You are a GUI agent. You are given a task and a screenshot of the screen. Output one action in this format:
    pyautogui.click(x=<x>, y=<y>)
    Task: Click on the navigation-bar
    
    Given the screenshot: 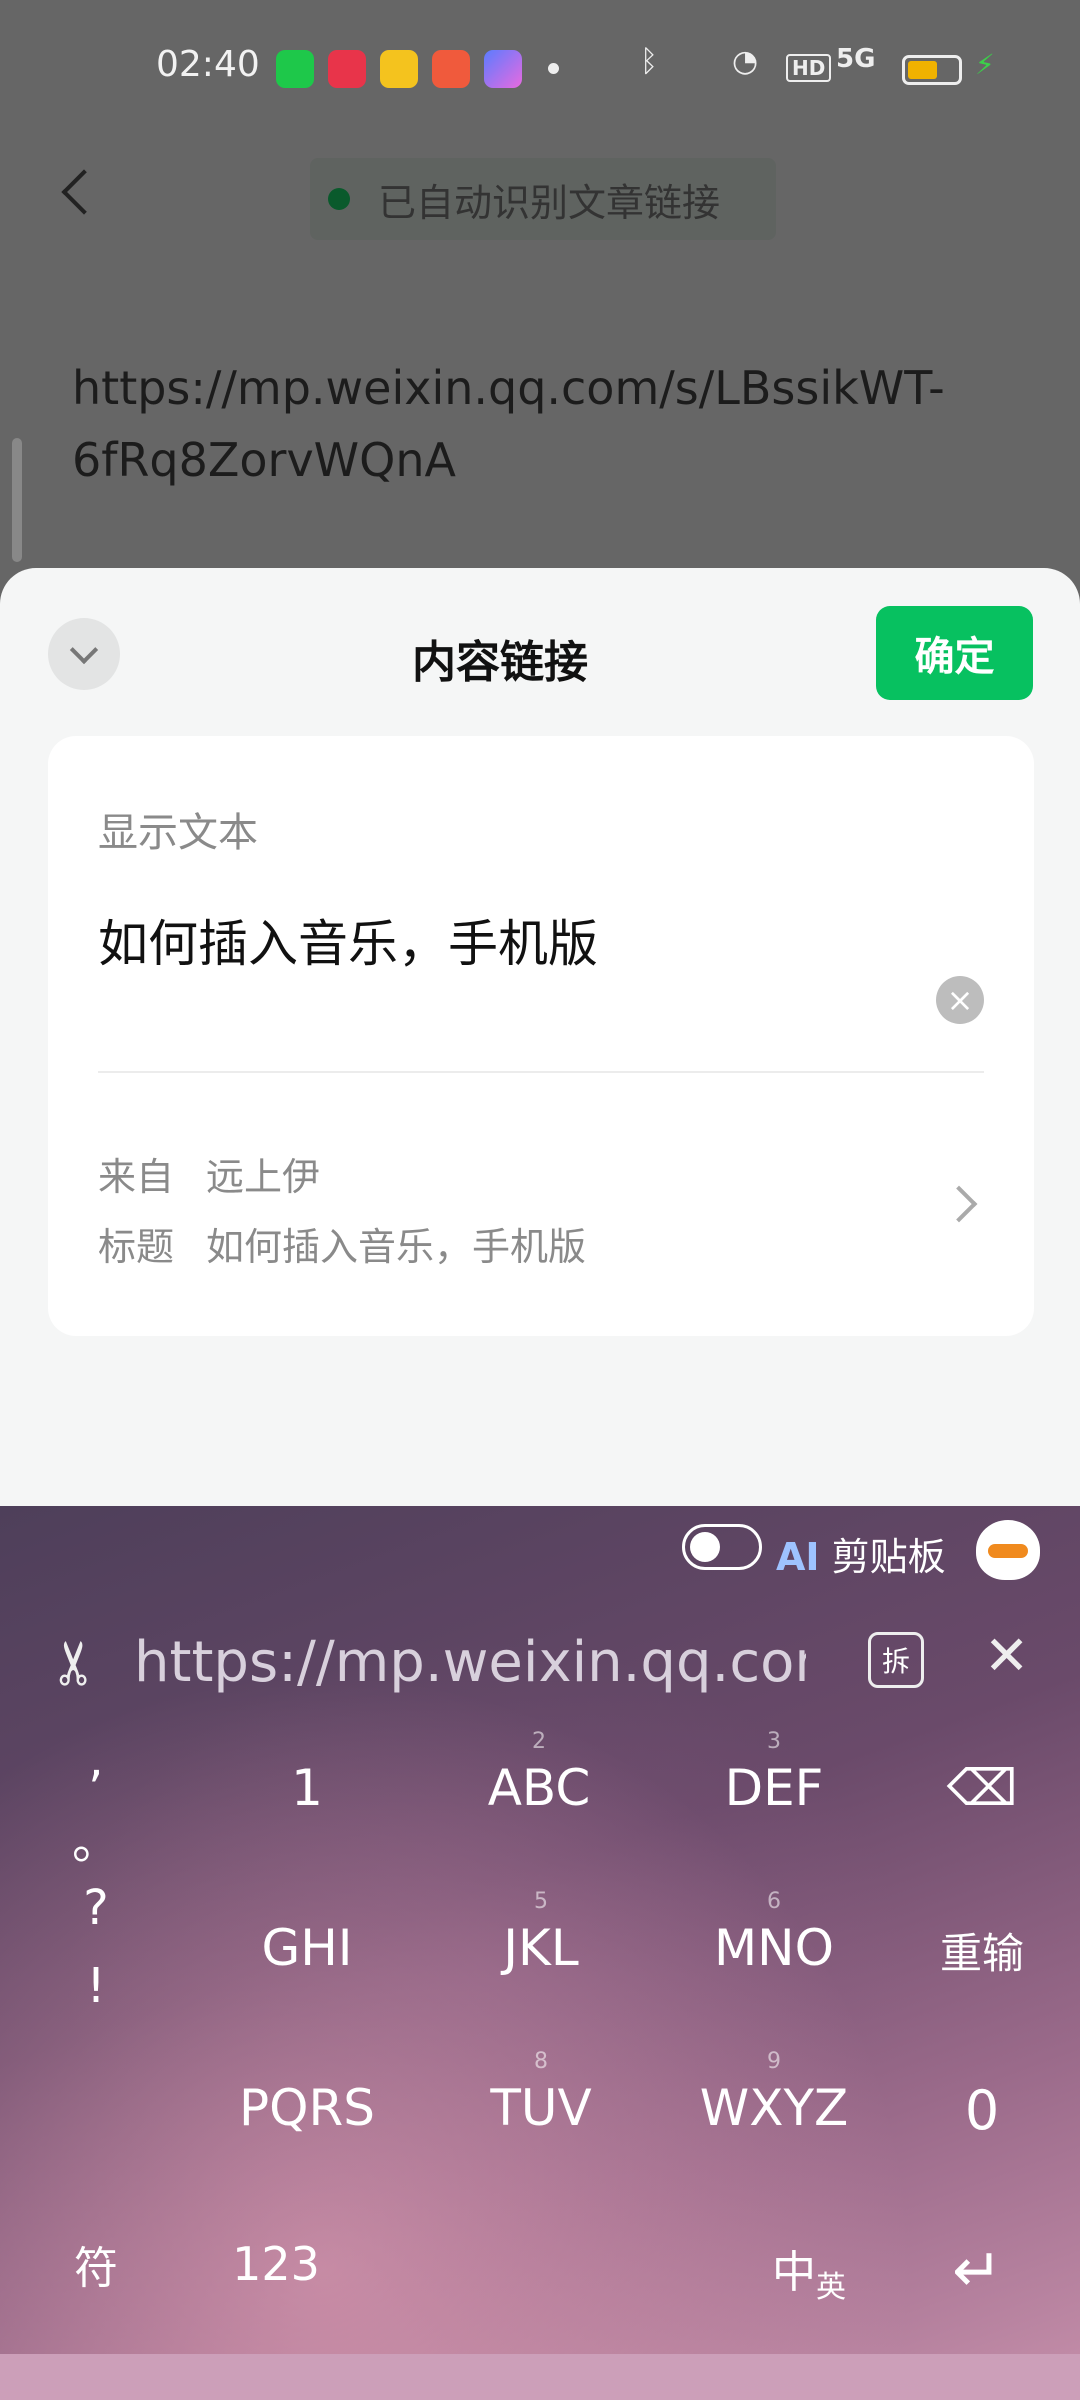 What is the action you would take?
    pyautogui.click(x=540, y=2377)
    